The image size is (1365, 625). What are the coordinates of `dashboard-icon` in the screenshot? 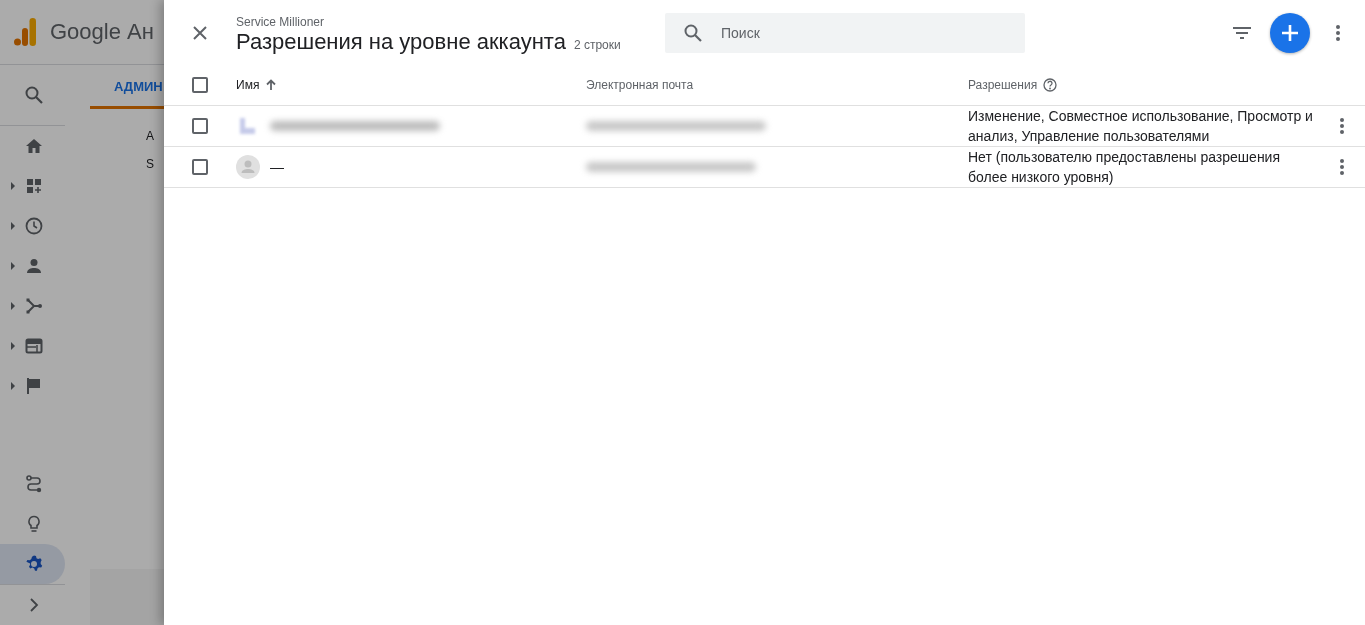 It's located at (34, 186).